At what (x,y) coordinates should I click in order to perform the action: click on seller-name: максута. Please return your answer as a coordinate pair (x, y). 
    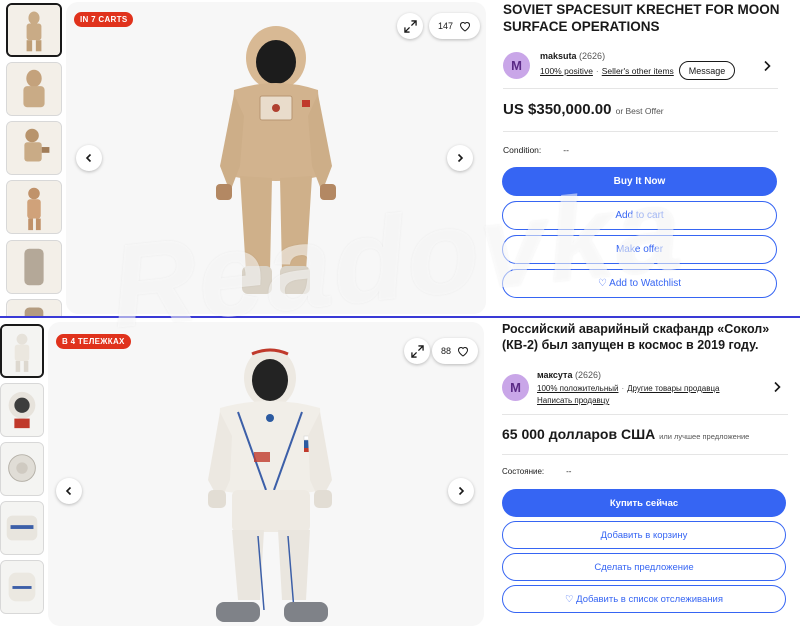
    Looking at the image, I should click on (554, 375).